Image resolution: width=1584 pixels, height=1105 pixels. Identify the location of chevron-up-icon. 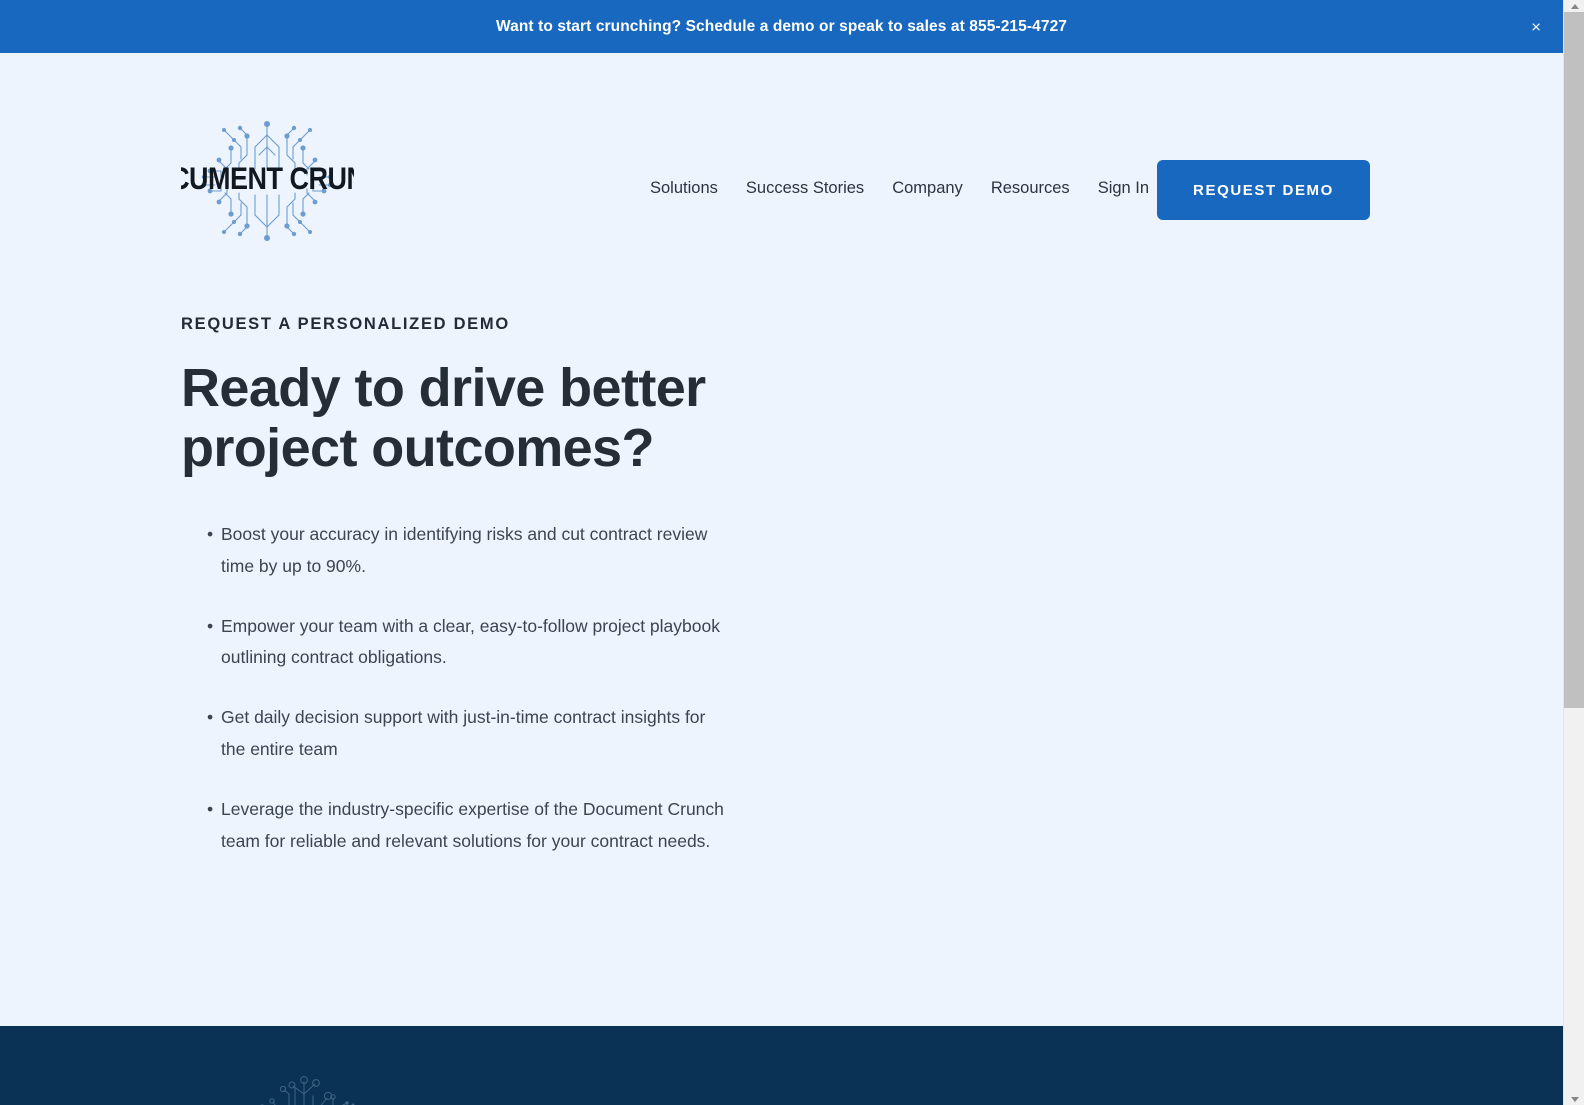
(1574, 6).